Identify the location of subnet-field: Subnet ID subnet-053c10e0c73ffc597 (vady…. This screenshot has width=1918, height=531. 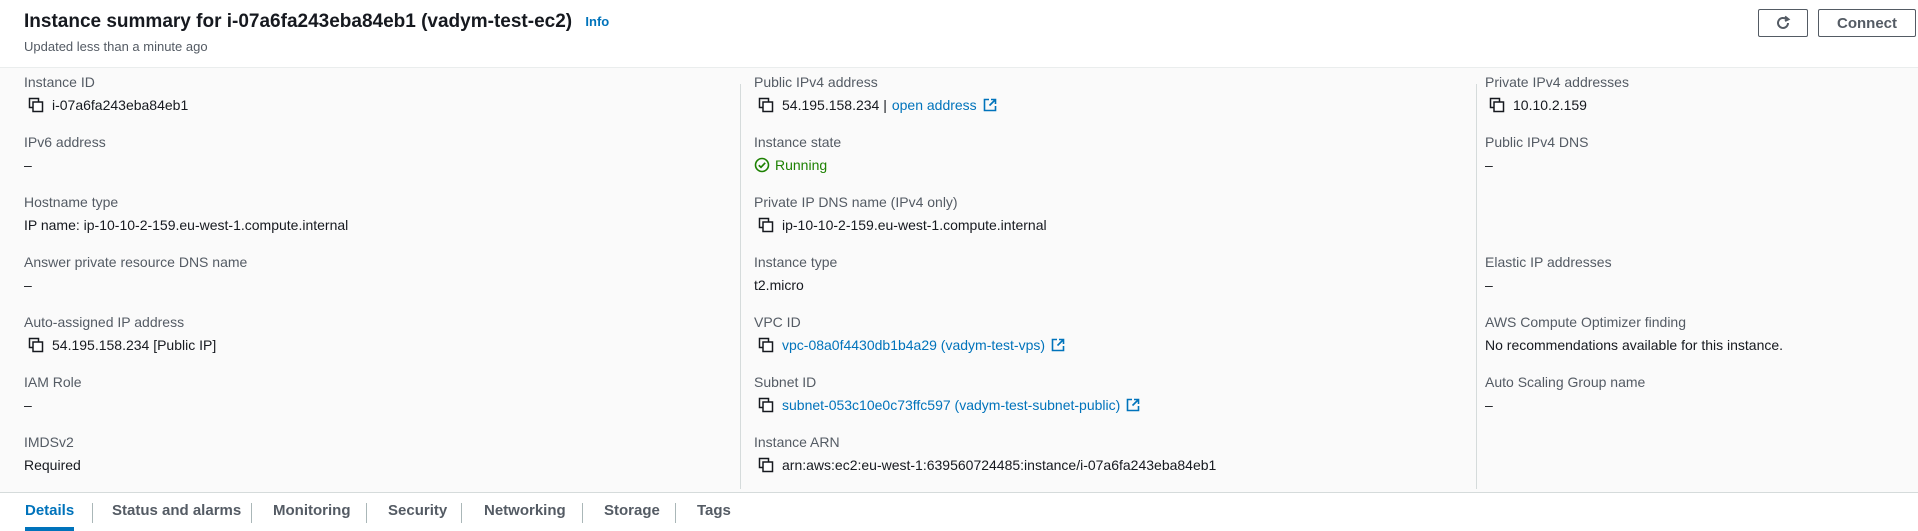
(947, 394).